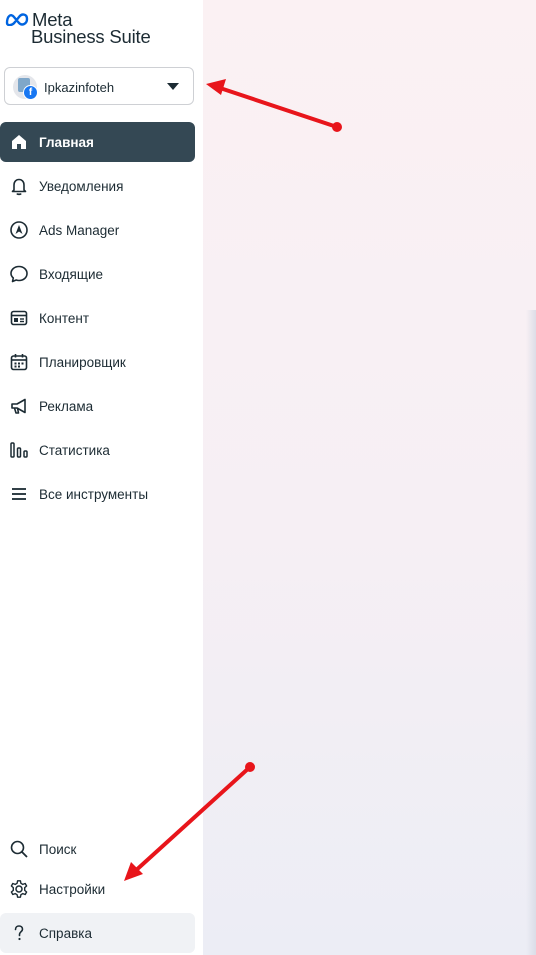 This screenshot has height=955, width=536. I want to click on search-icon, so click(19, 849).